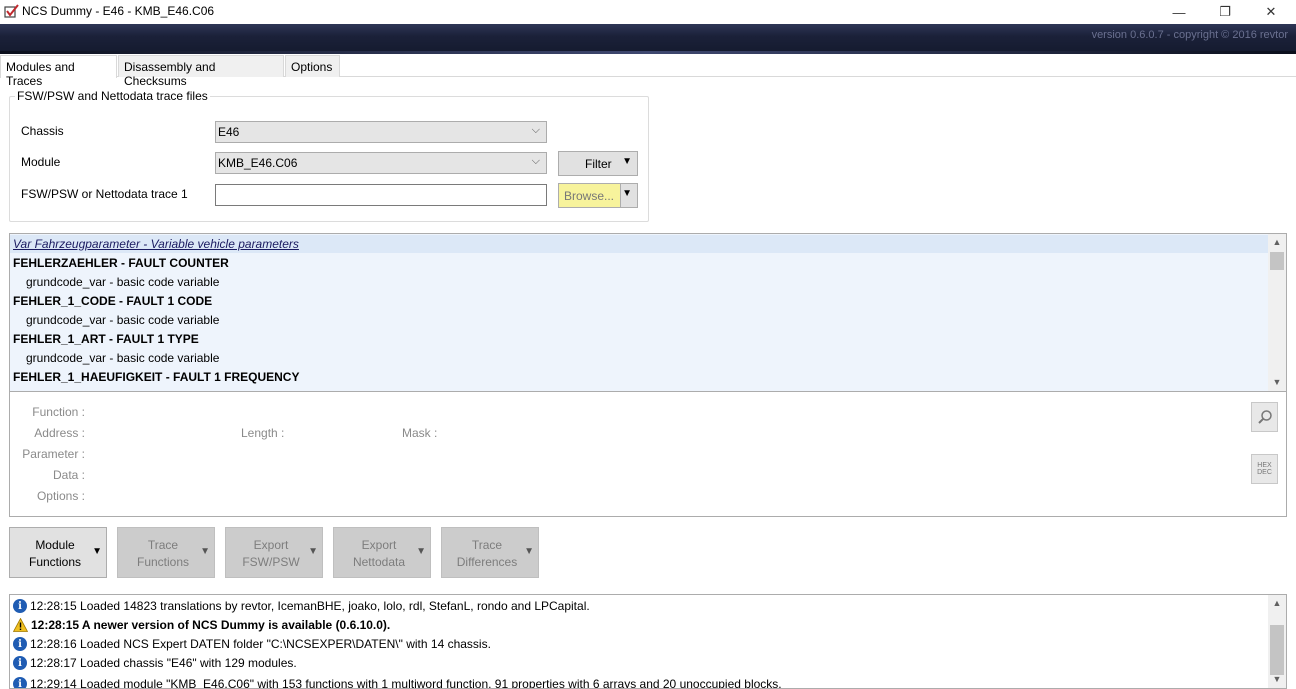 The image size is (1296, 689). I want to click on tab-disassembly-and-checksums: Disassembly and Checksums, so click(201, 71).